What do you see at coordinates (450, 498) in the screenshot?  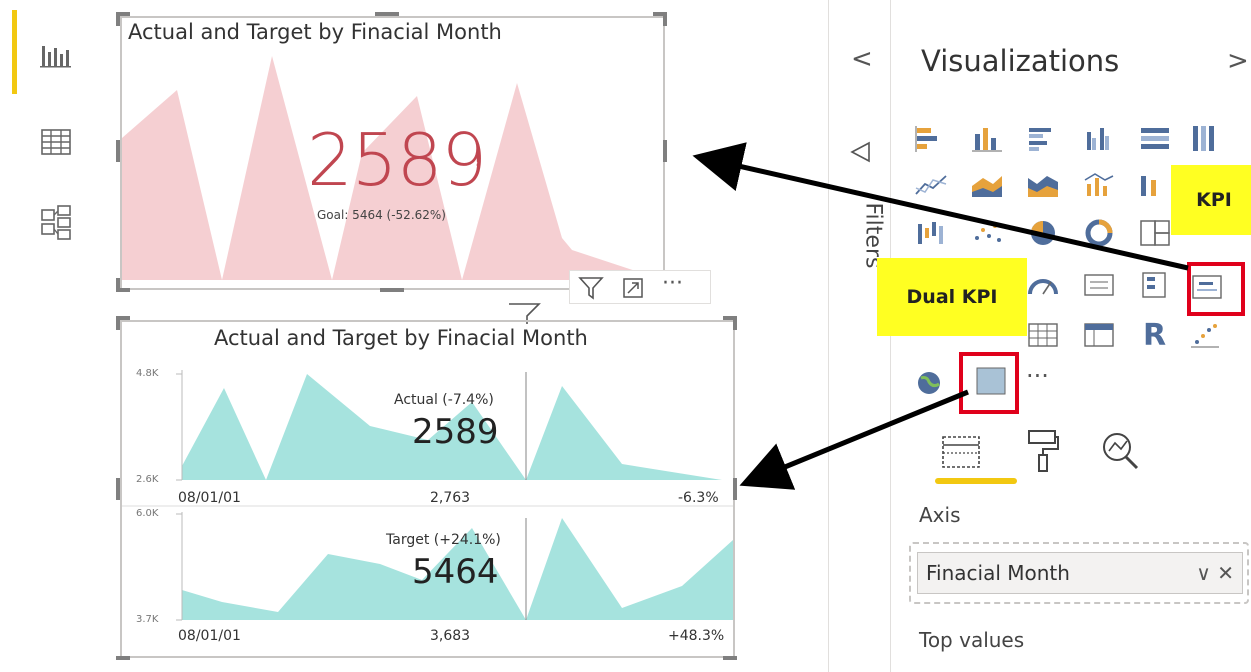 I see `top-mid-value: 2,763` at bounding box center [450, 498].